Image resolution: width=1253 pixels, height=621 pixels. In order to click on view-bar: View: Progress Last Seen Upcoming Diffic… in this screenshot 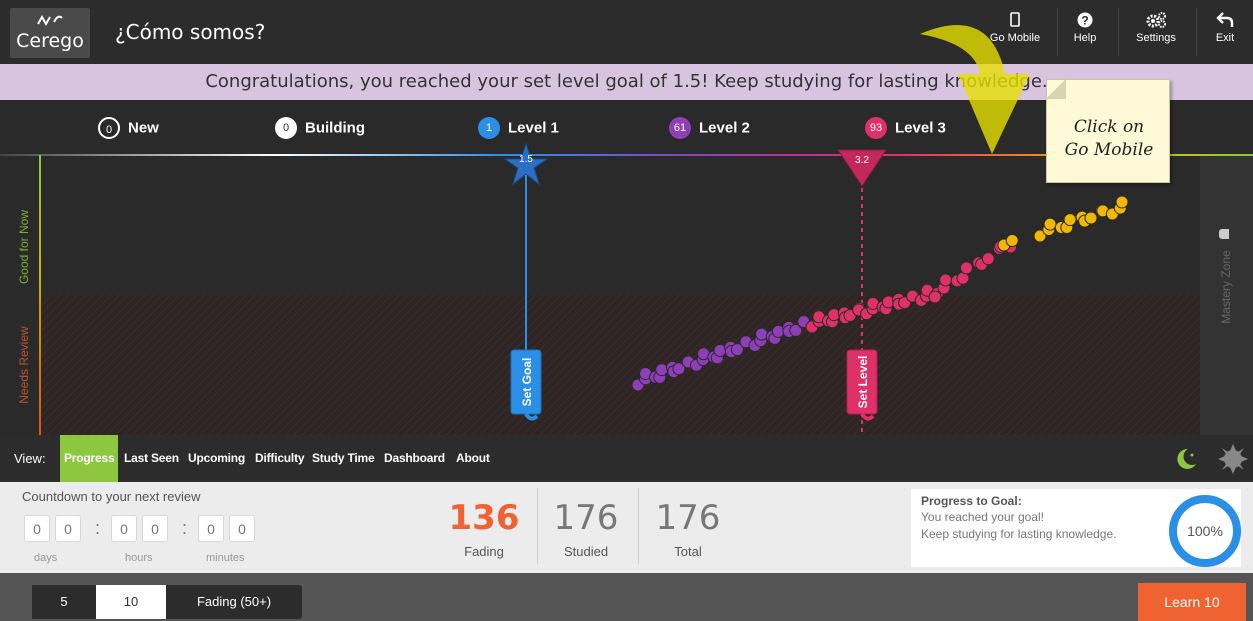, I will do `click(626, 458)`.